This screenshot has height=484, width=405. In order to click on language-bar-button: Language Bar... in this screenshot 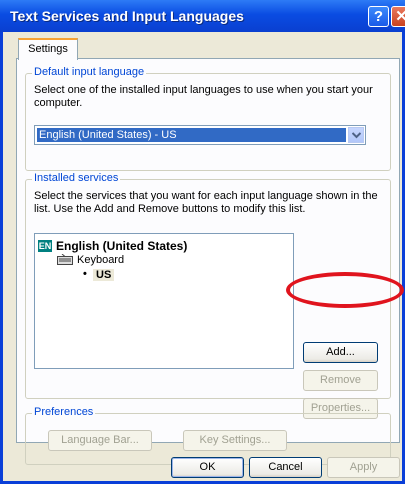, I will do `click(100, 440)`.